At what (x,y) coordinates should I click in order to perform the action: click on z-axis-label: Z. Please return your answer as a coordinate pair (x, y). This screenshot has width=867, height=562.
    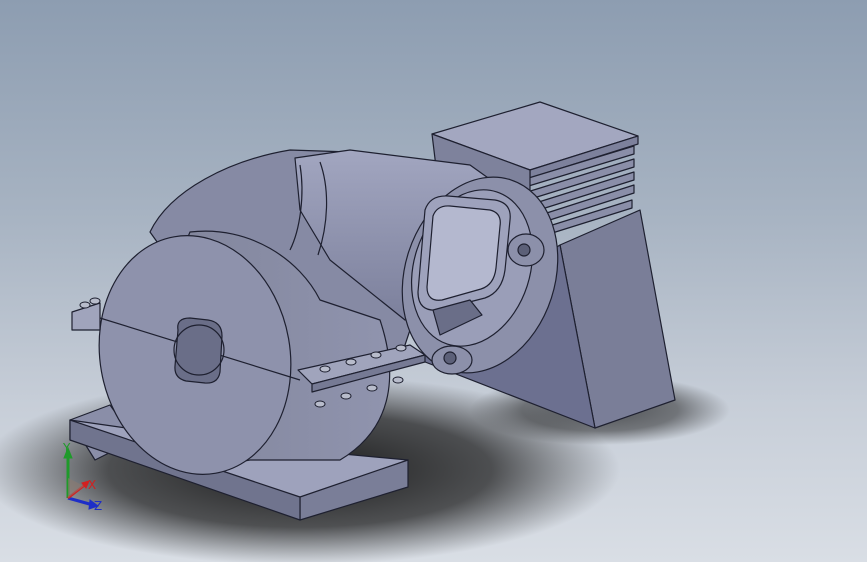
    Looking at the image, I should click on (98, 506).